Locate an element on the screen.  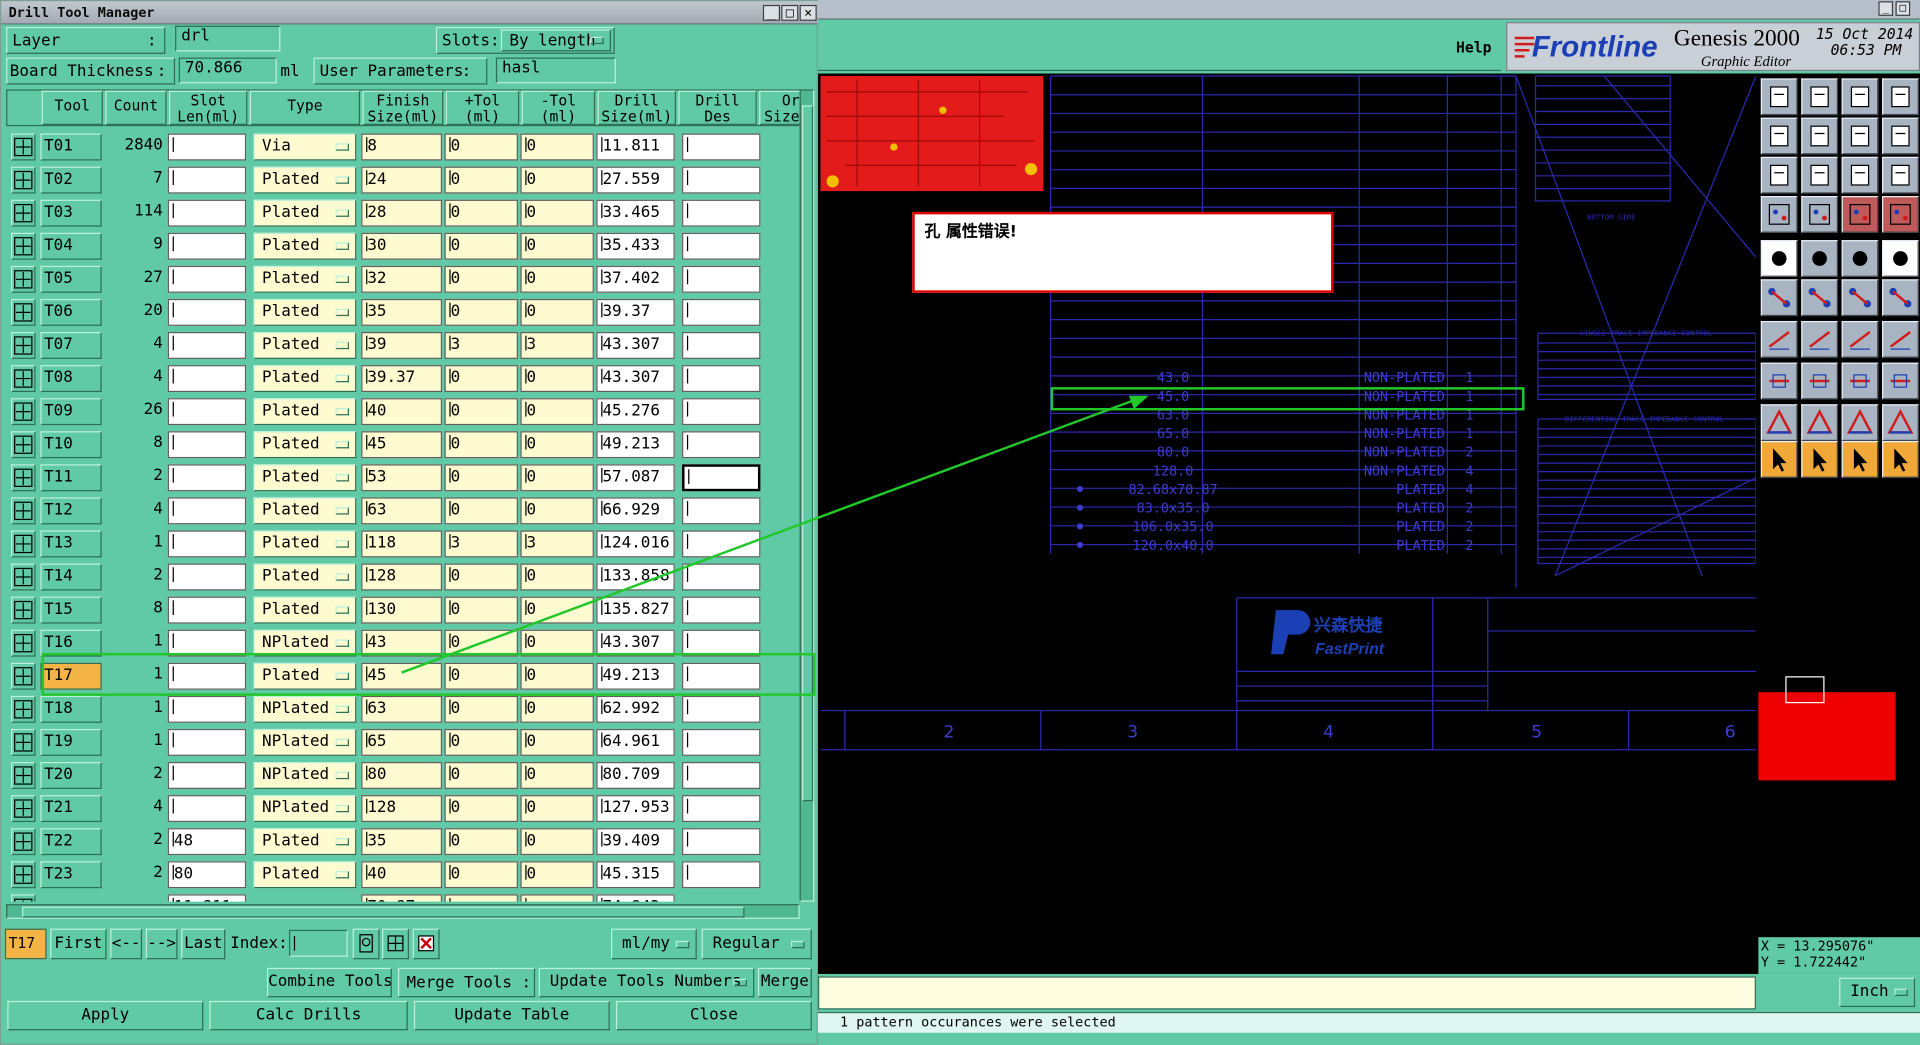
finish-size-cell: 24 is located at coordinates (402, 180).